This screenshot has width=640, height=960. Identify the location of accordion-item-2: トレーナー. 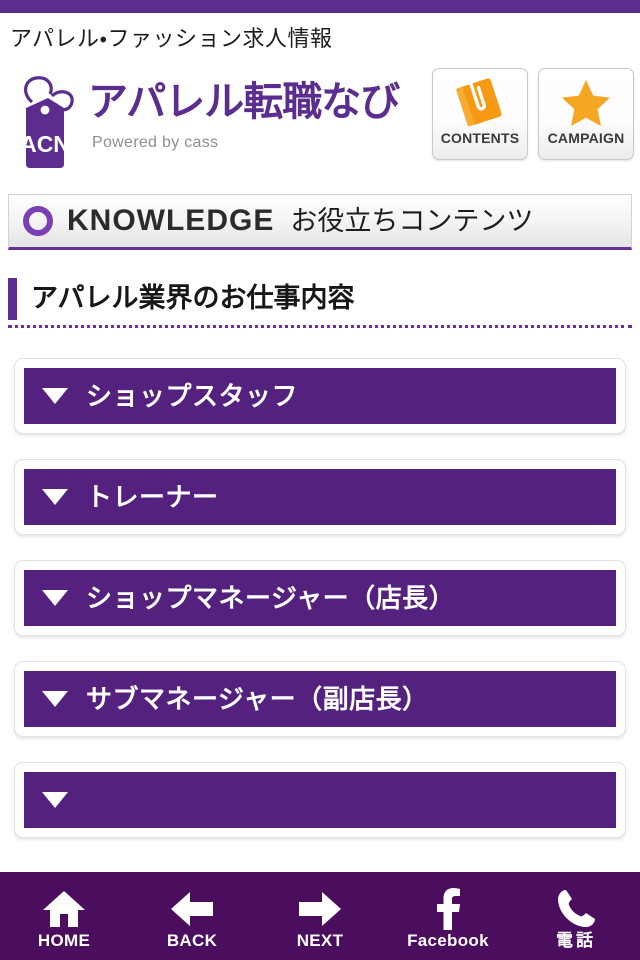
(320, 497).